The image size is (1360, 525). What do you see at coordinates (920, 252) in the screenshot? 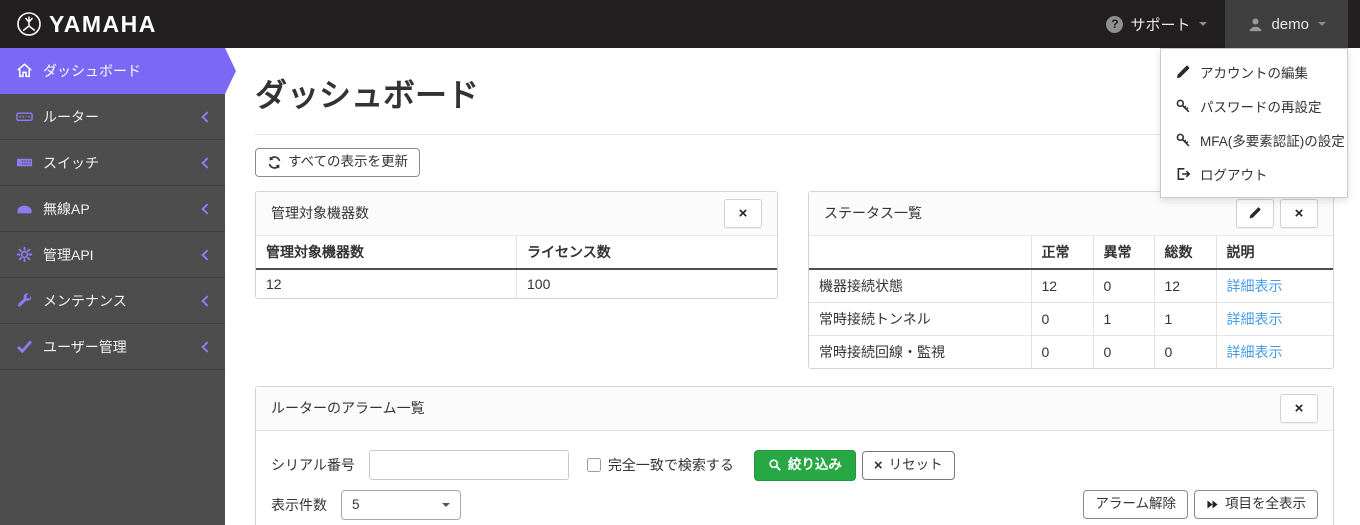
I see `column-header` at bounding box center [920, 252].